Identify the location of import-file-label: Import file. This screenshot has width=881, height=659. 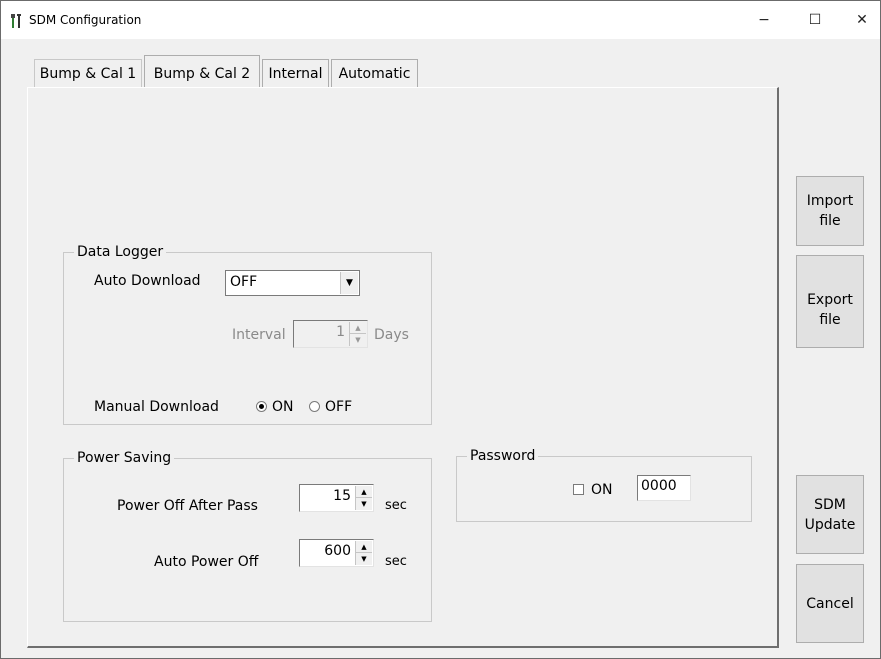
(830, 211).